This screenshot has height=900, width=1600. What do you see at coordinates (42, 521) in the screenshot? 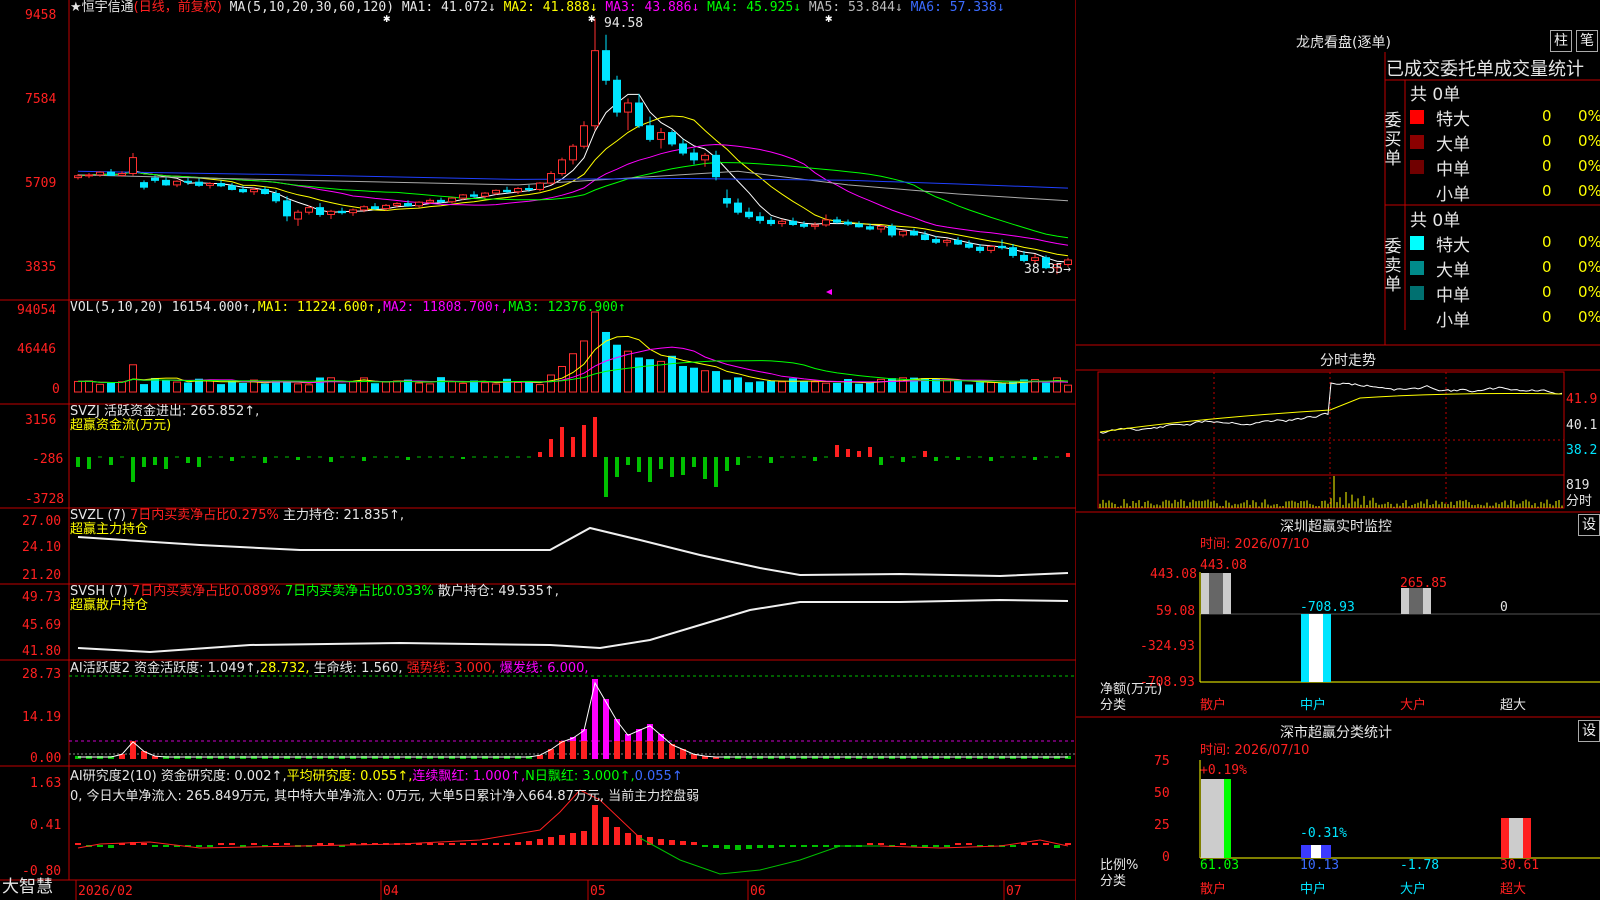
I see `svzl-ytick: 27.00` at bounding box center [42, 521].